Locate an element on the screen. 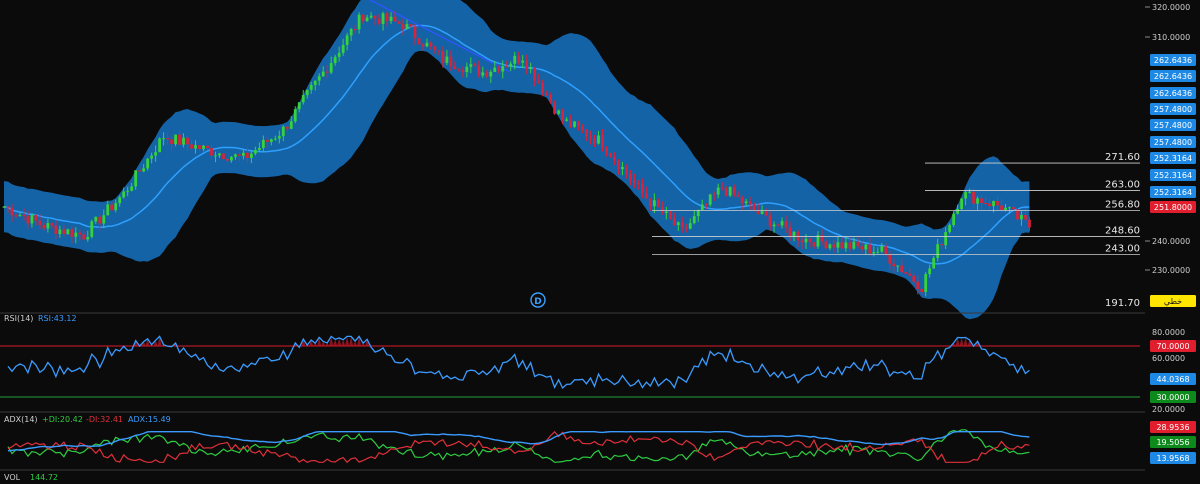  adx-badge: 19.5056 is located at coordinates (1172, 442).